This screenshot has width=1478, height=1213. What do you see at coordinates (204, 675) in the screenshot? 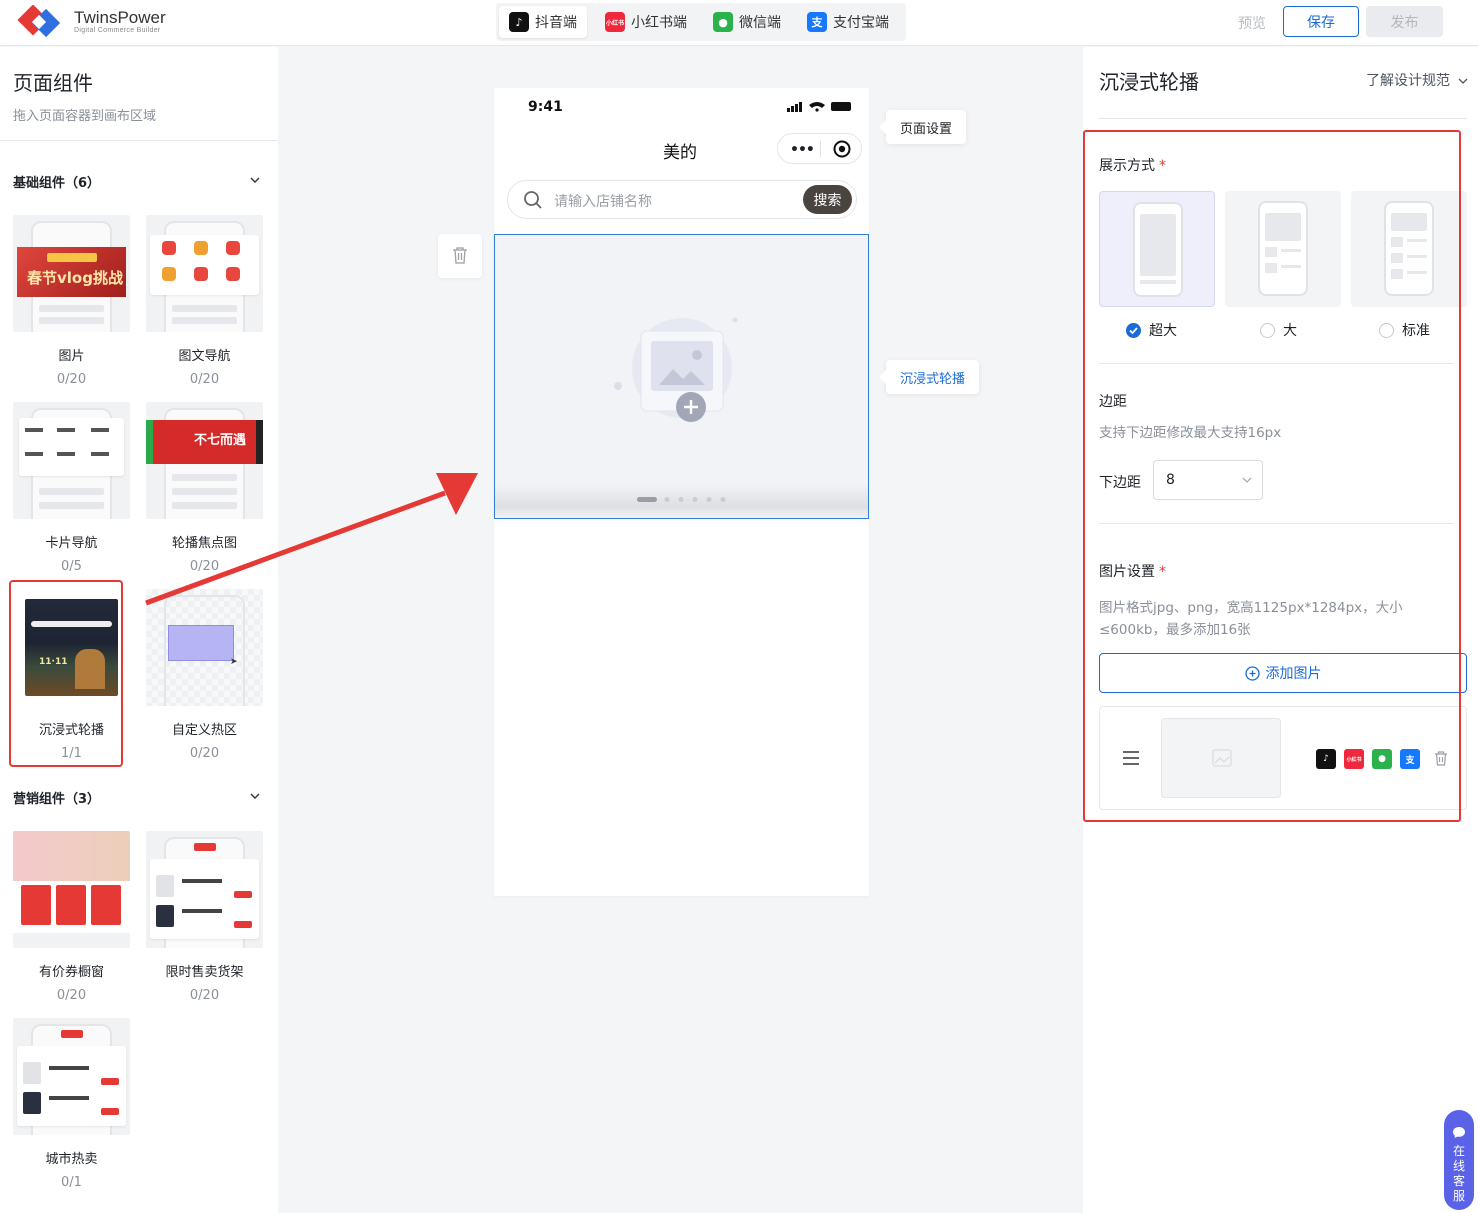
I see `component-custom-hotspot: ➤ 自定义热区 0/20` at bounding box center [204, 675].